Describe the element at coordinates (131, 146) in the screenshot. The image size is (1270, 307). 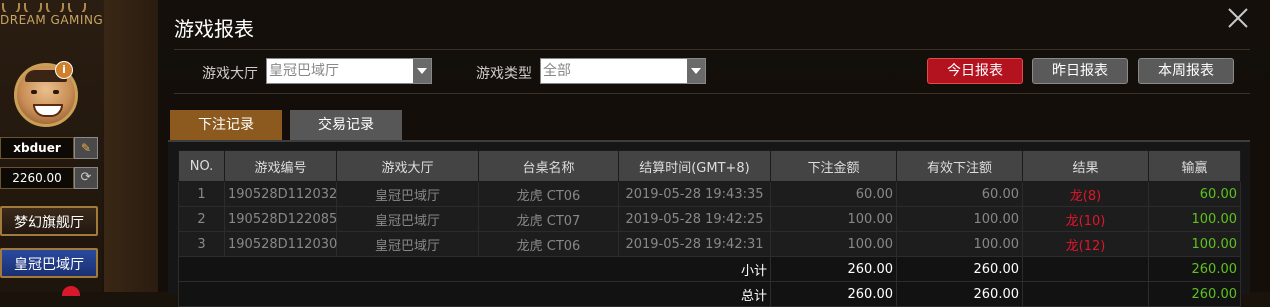
I see `background-pillar` at that location.